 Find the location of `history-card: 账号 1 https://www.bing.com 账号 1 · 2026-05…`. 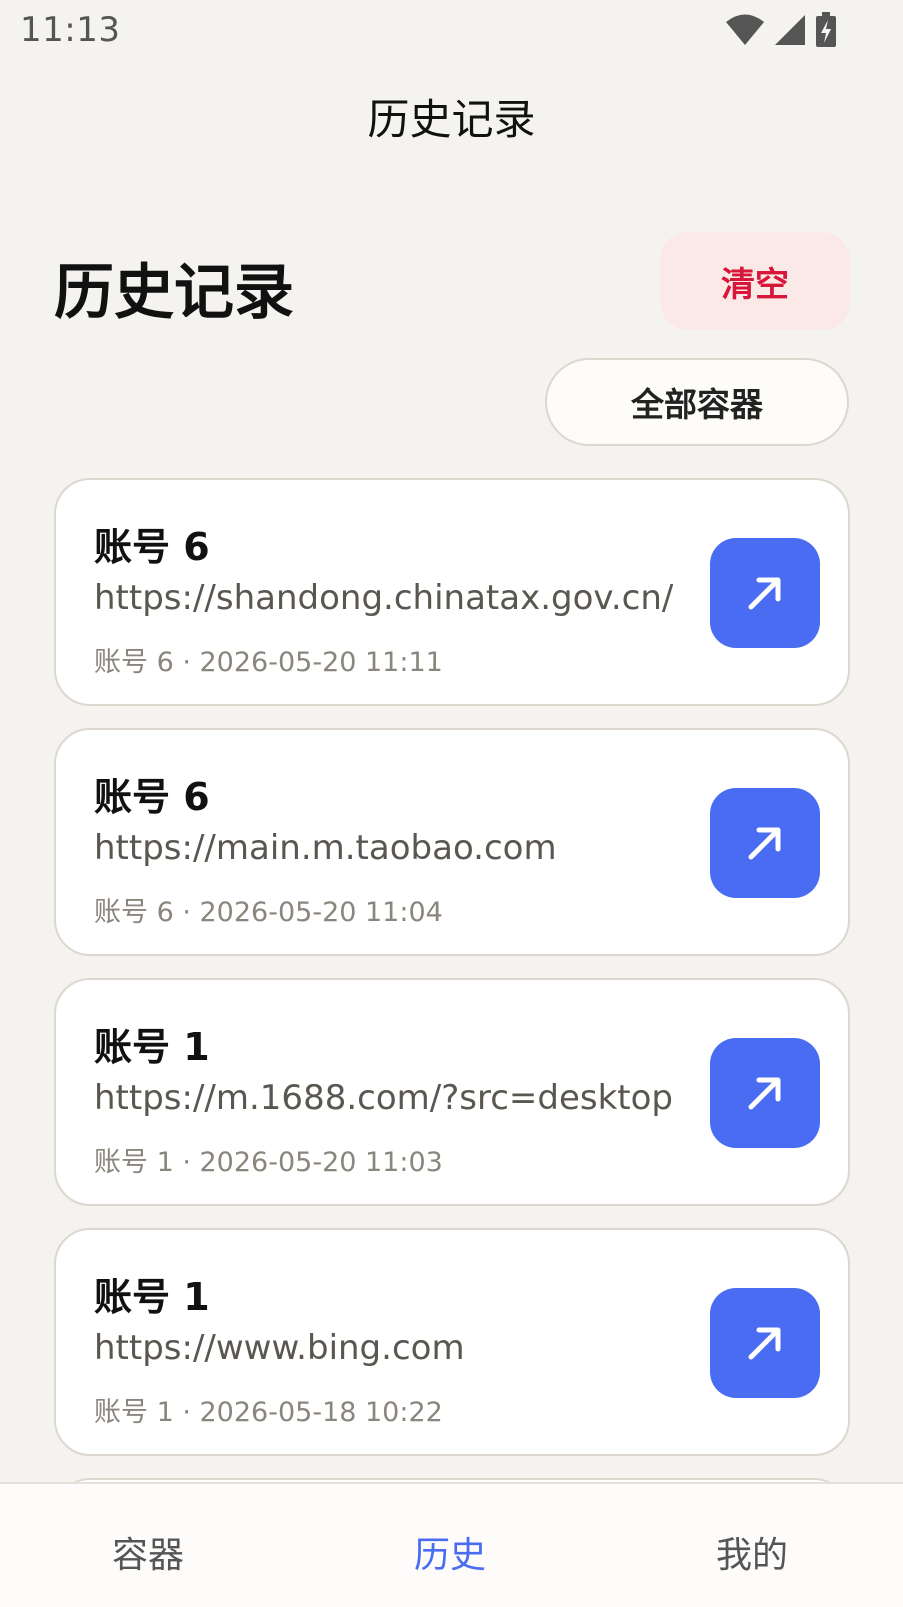

history-card: 账号 1 https://www.bing.com 账号 1 · 2026-05… is located at coordinates (452, 1342).